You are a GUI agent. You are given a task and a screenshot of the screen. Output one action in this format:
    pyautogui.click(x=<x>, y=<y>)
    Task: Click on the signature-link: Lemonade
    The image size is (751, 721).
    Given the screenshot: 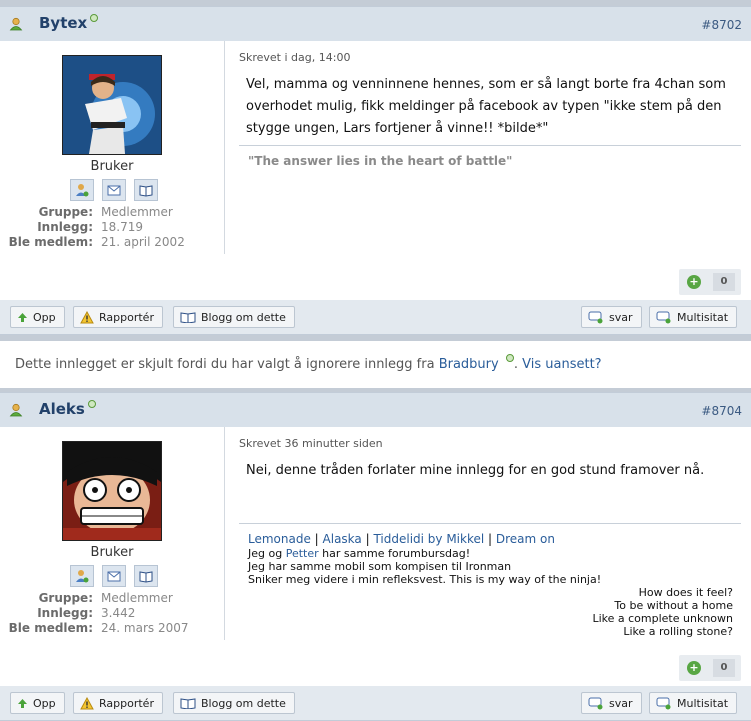 What is the action you would take?
    pyautogui.click(x=279, y=539)
    